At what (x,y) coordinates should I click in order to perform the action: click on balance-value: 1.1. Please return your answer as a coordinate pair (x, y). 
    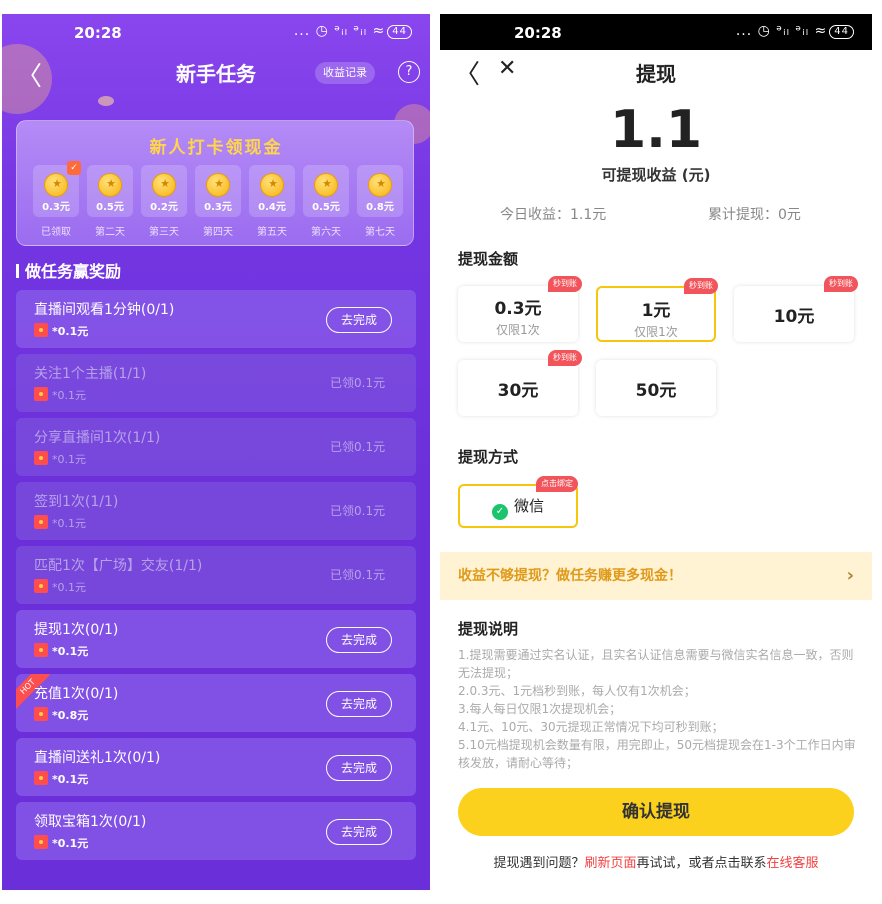
    Looking at the image, I should click on (656, 130).